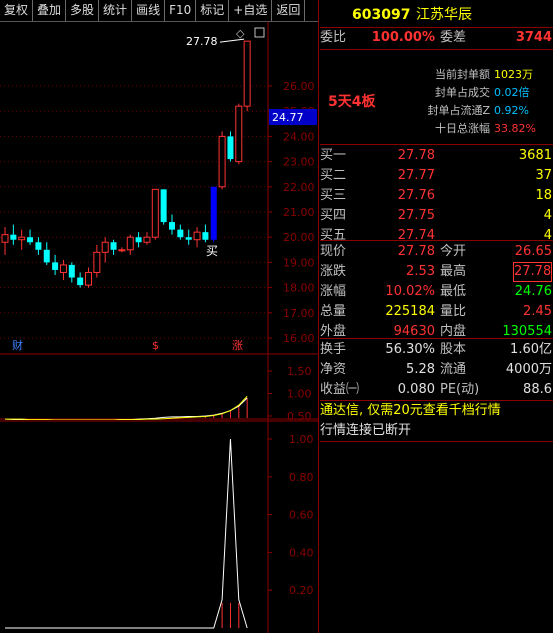 The image size is (553, 633). I want to click on back-button: 返回, so click(289, 10).